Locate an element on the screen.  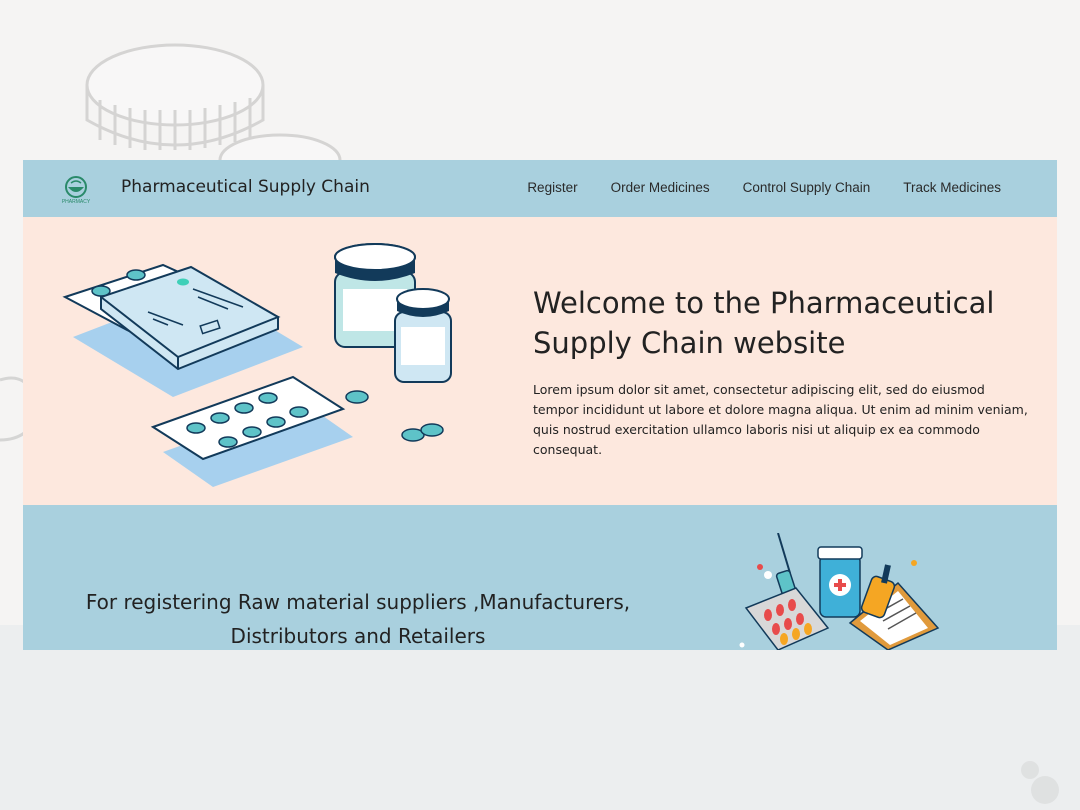
logo-label: PHARMACY is located at coordinates (76, 202).